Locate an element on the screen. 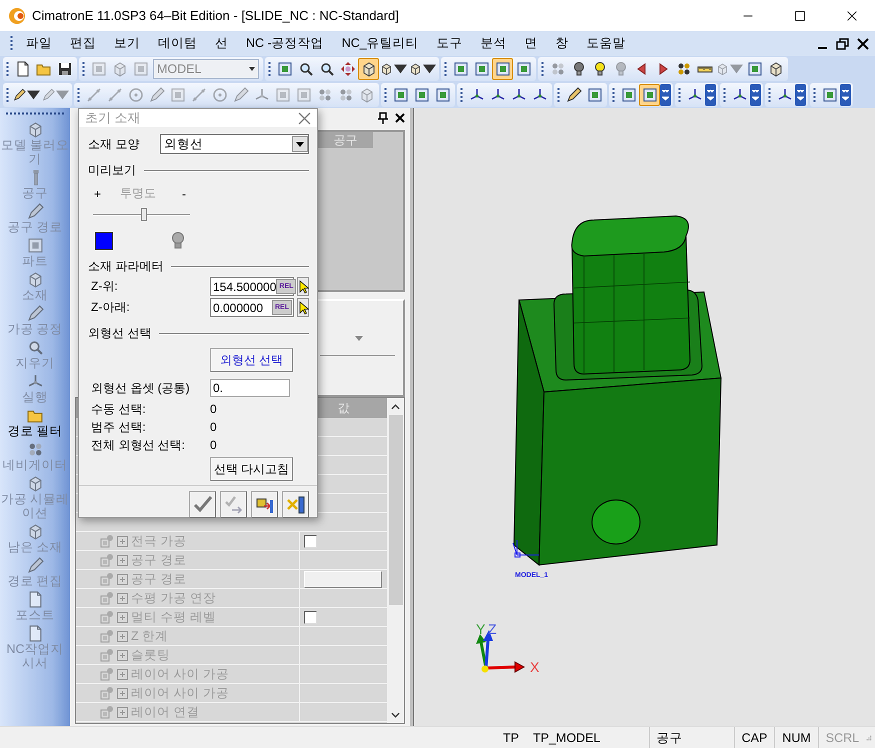 Image resolution: width=875 pixels, height=748 pixels. status-text: CAP is located at coordinates (754, 737).